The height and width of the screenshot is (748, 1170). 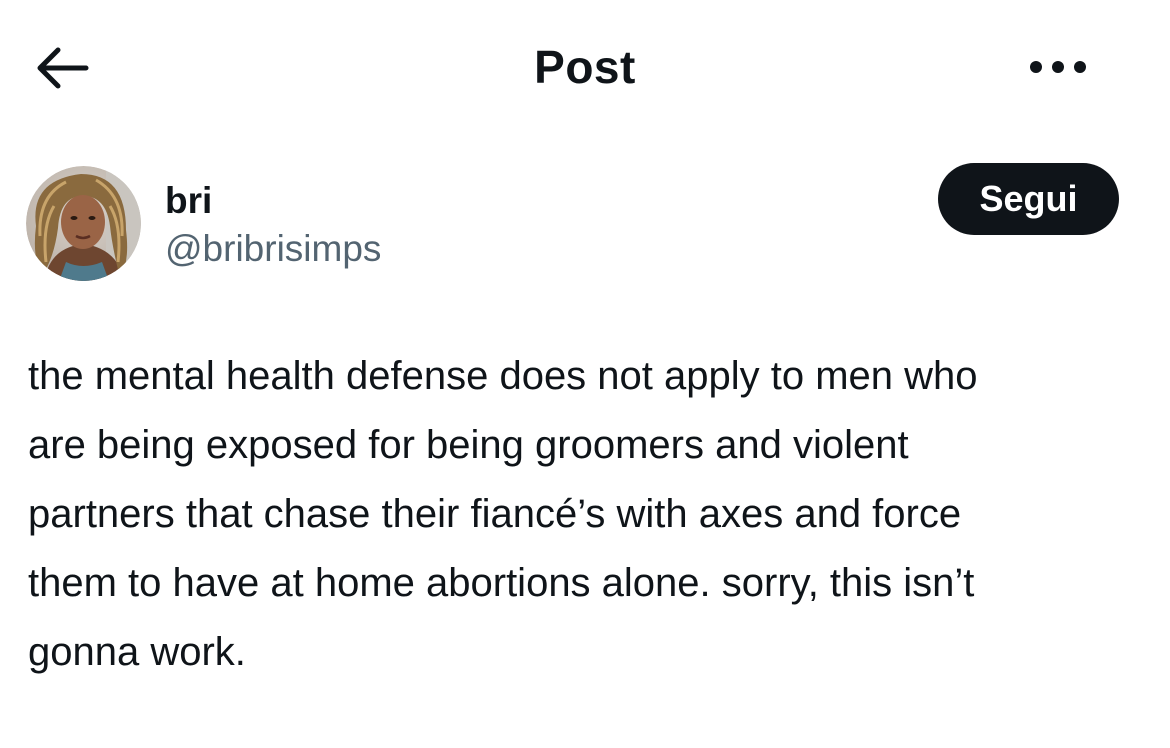 I want to click on author-display-name: bri, so click(x=188, y=201).